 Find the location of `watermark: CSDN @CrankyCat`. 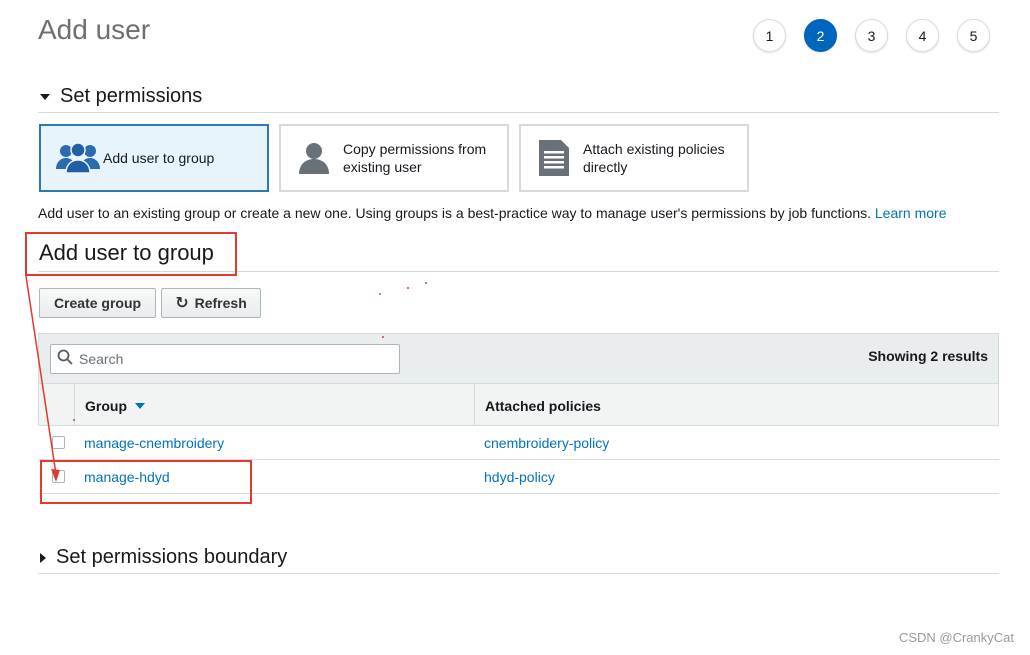

watermark: CSDN @CrankyCat is located at coordinates (956, 637).